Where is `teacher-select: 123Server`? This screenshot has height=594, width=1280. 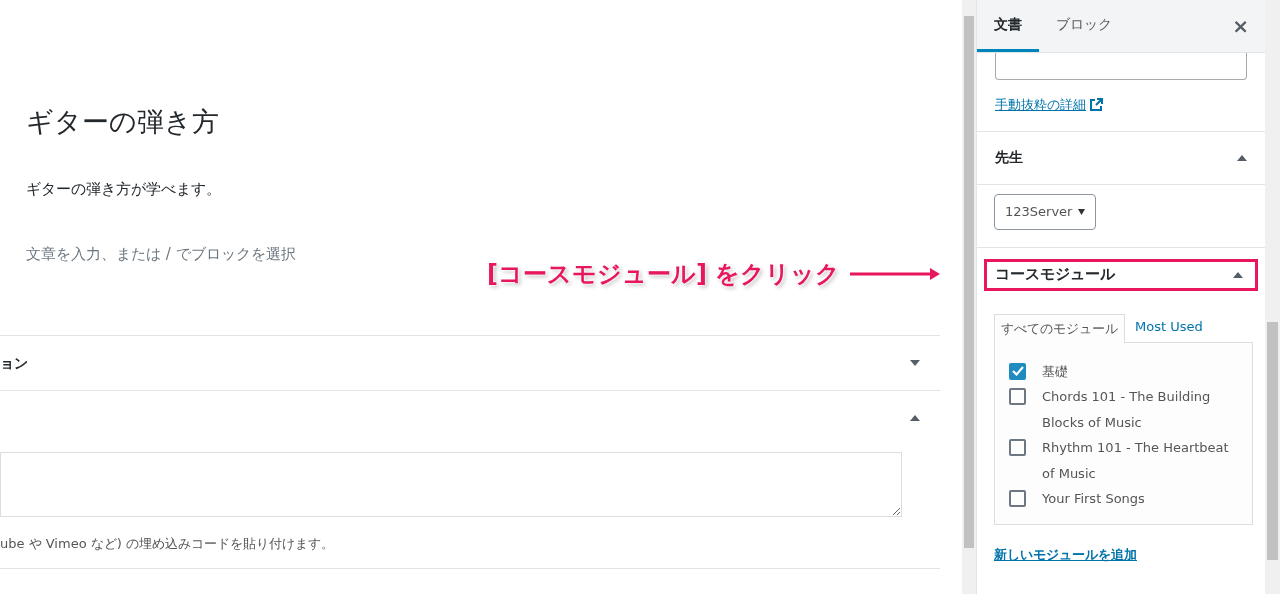 teacher-select: 123Server is located at coordinates (1045, 211).